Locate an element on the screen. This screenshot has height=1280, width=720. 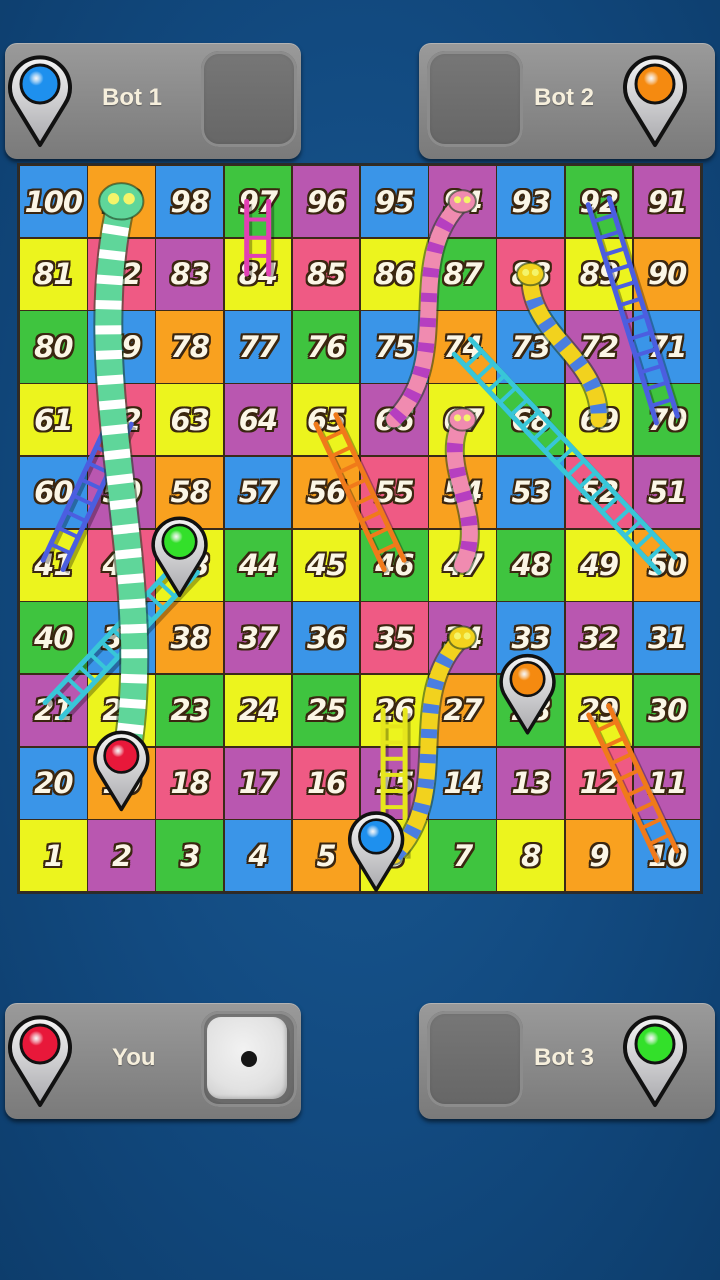
board-cell-29: 29 is located at coordinates (599, 710).